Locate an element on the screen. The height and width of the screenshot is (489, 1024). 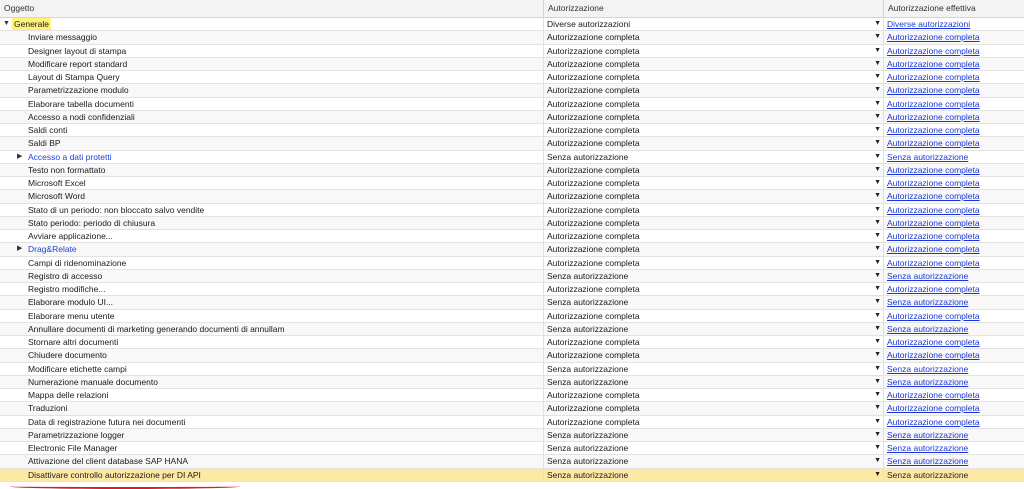
object-cell: Elaborare tabella documenti is located at coordinates (272, 103).